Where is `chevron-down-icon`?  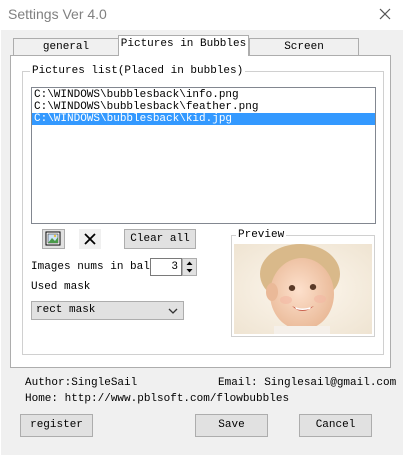
chevron-down-icon is located at coordinates (173, 311).